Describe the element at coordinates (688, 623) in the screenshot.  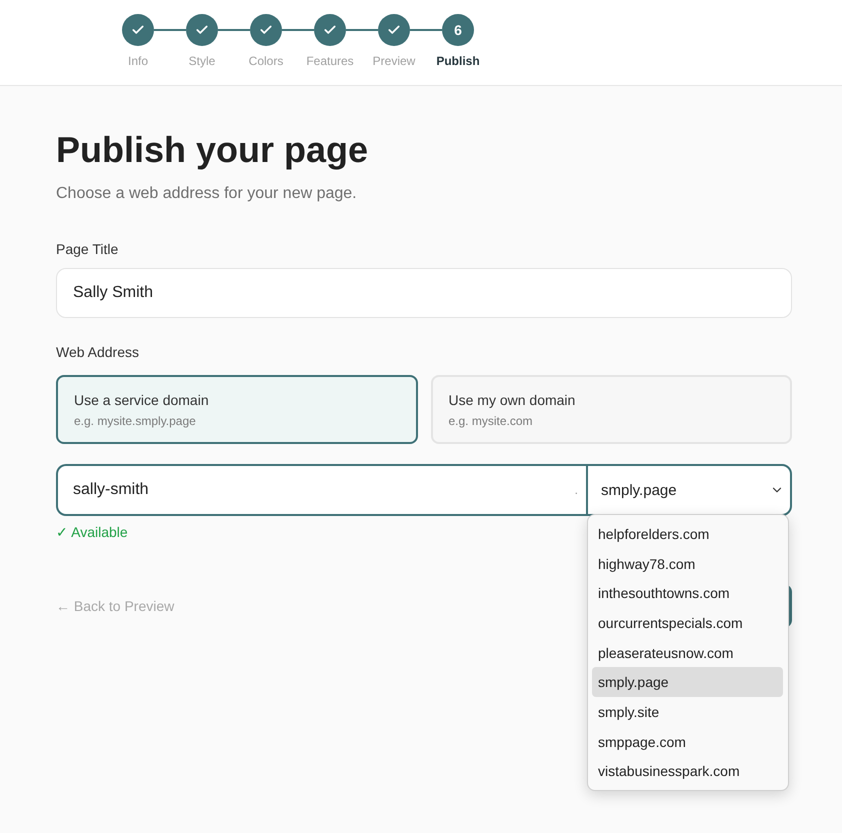
I see `dropdown-option: ourcurrentspecials.com` at that location.